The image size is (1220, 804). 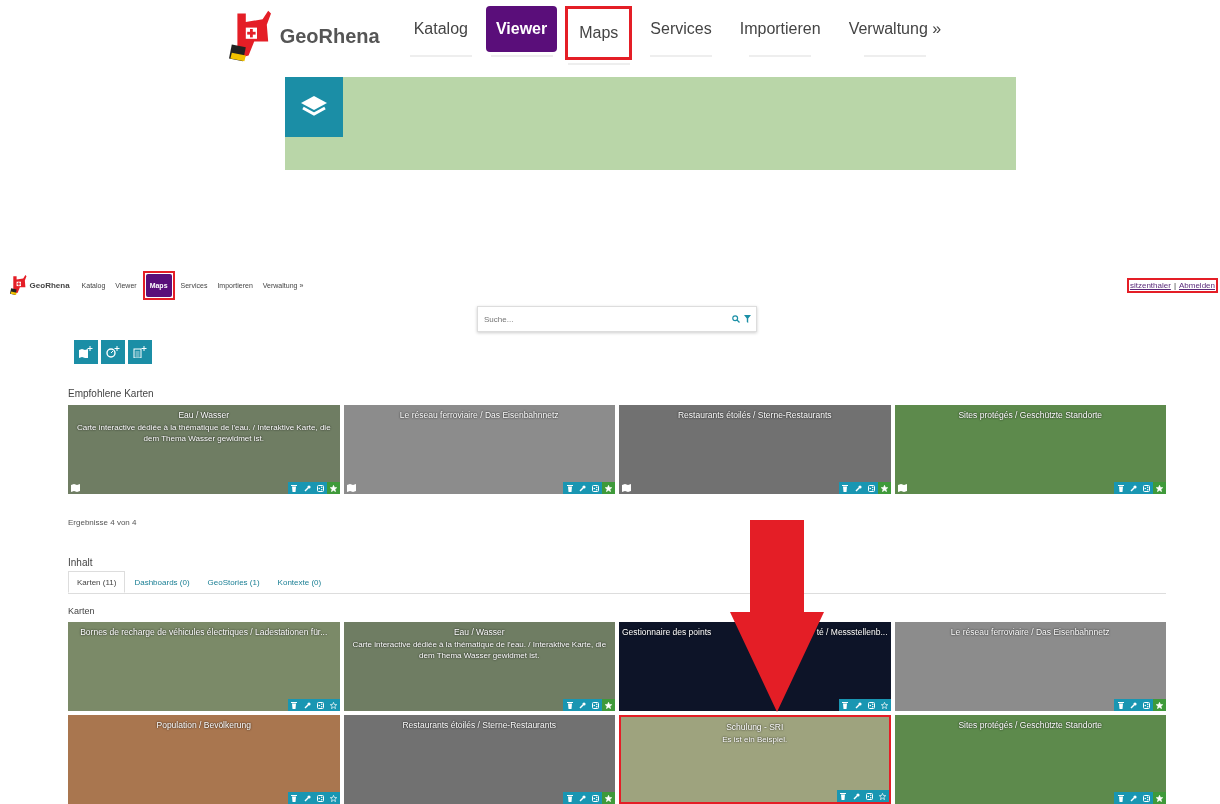 I want to click on card-title: Gestionnaire des points, so click(x=667, y=632).